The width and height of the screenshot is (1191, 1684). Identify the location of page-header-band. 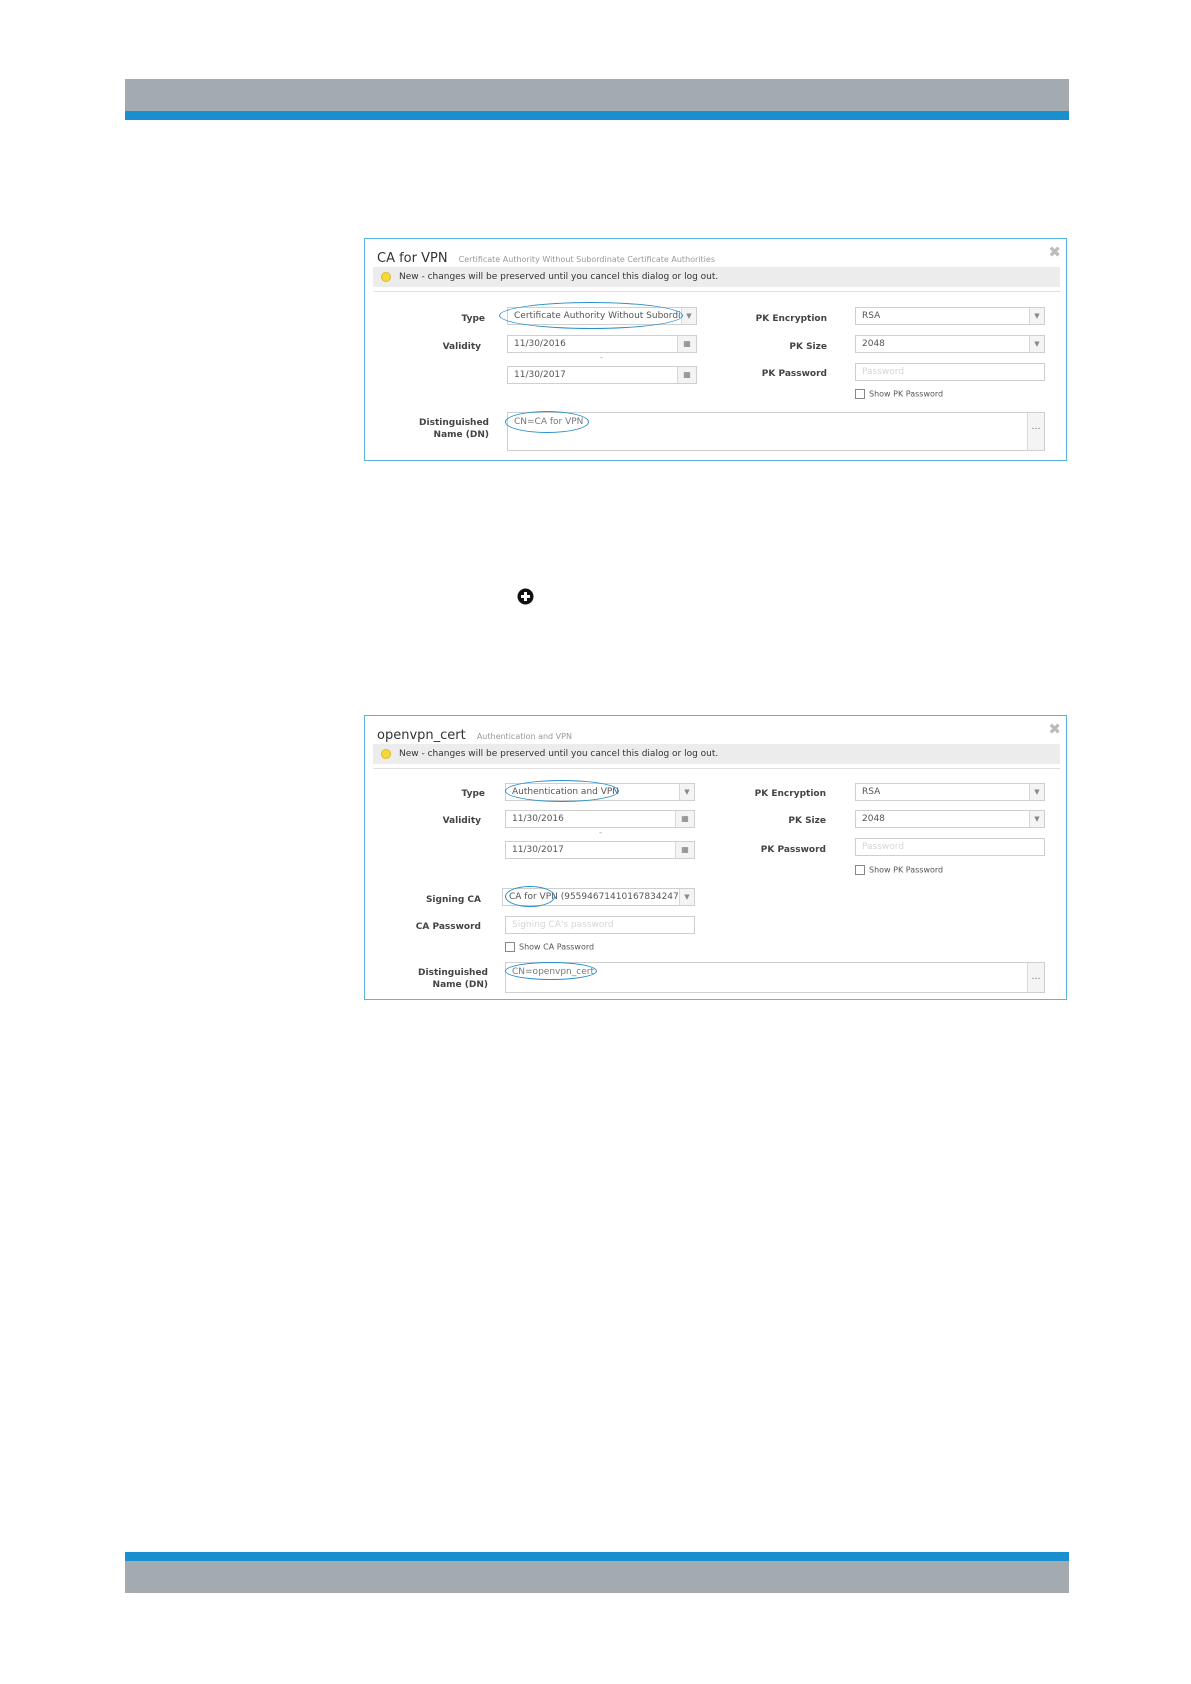
(597, 99).